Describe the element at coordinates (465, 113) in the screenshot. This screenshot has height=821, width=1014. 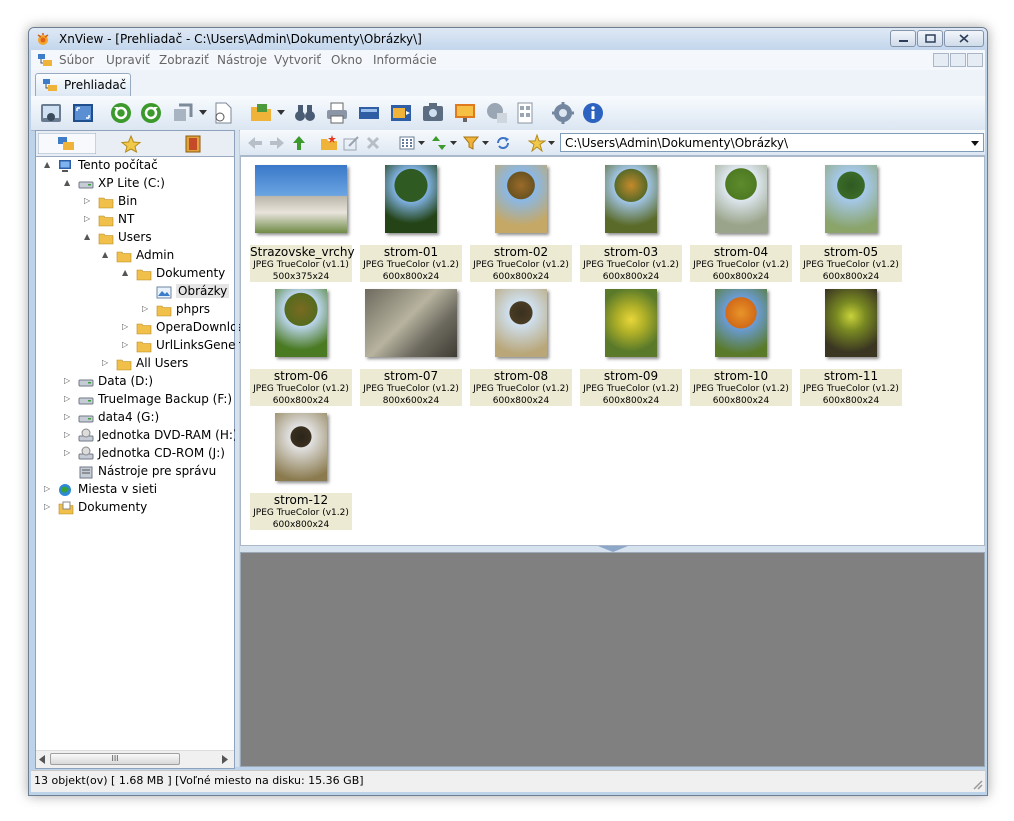
I see `set-wallpaper-icon` at that location.